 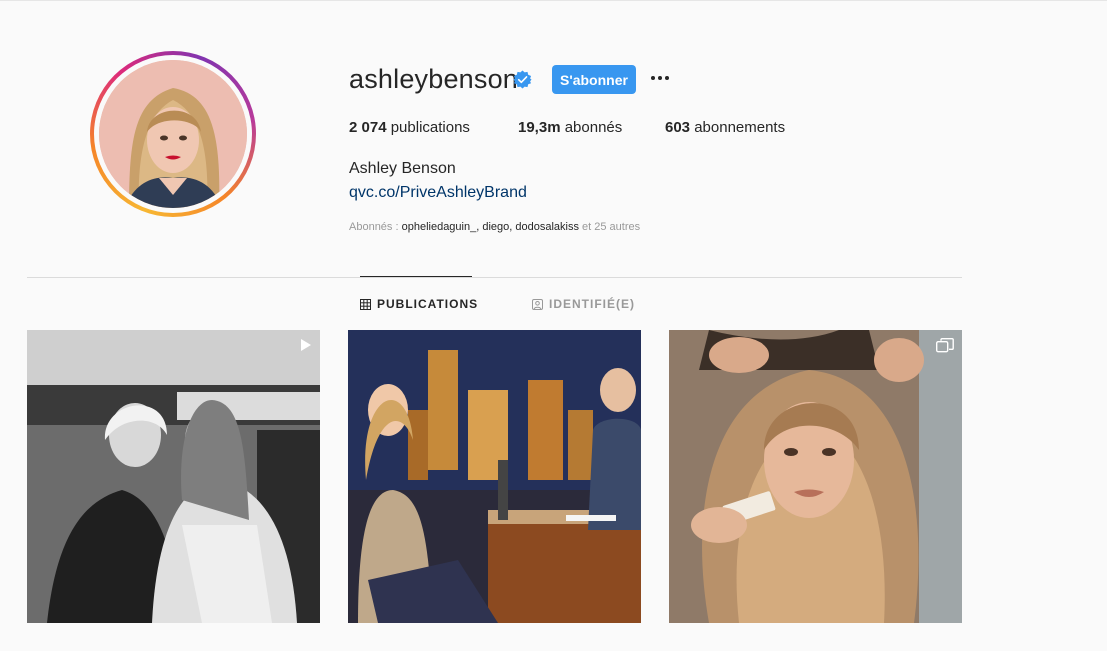 I want to click on full-name: Ashley Benson, so click(x=402, y=168).